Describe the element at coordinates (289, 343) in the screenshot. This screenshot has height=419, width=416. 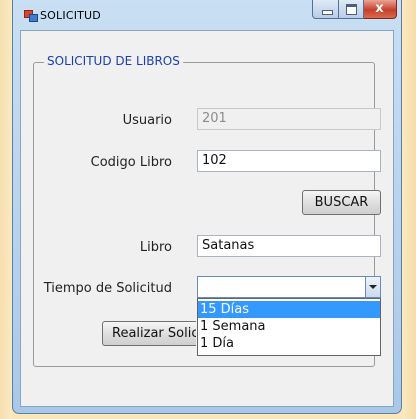
I see `dropdown-option-1-dia: 1 Día` at that location.